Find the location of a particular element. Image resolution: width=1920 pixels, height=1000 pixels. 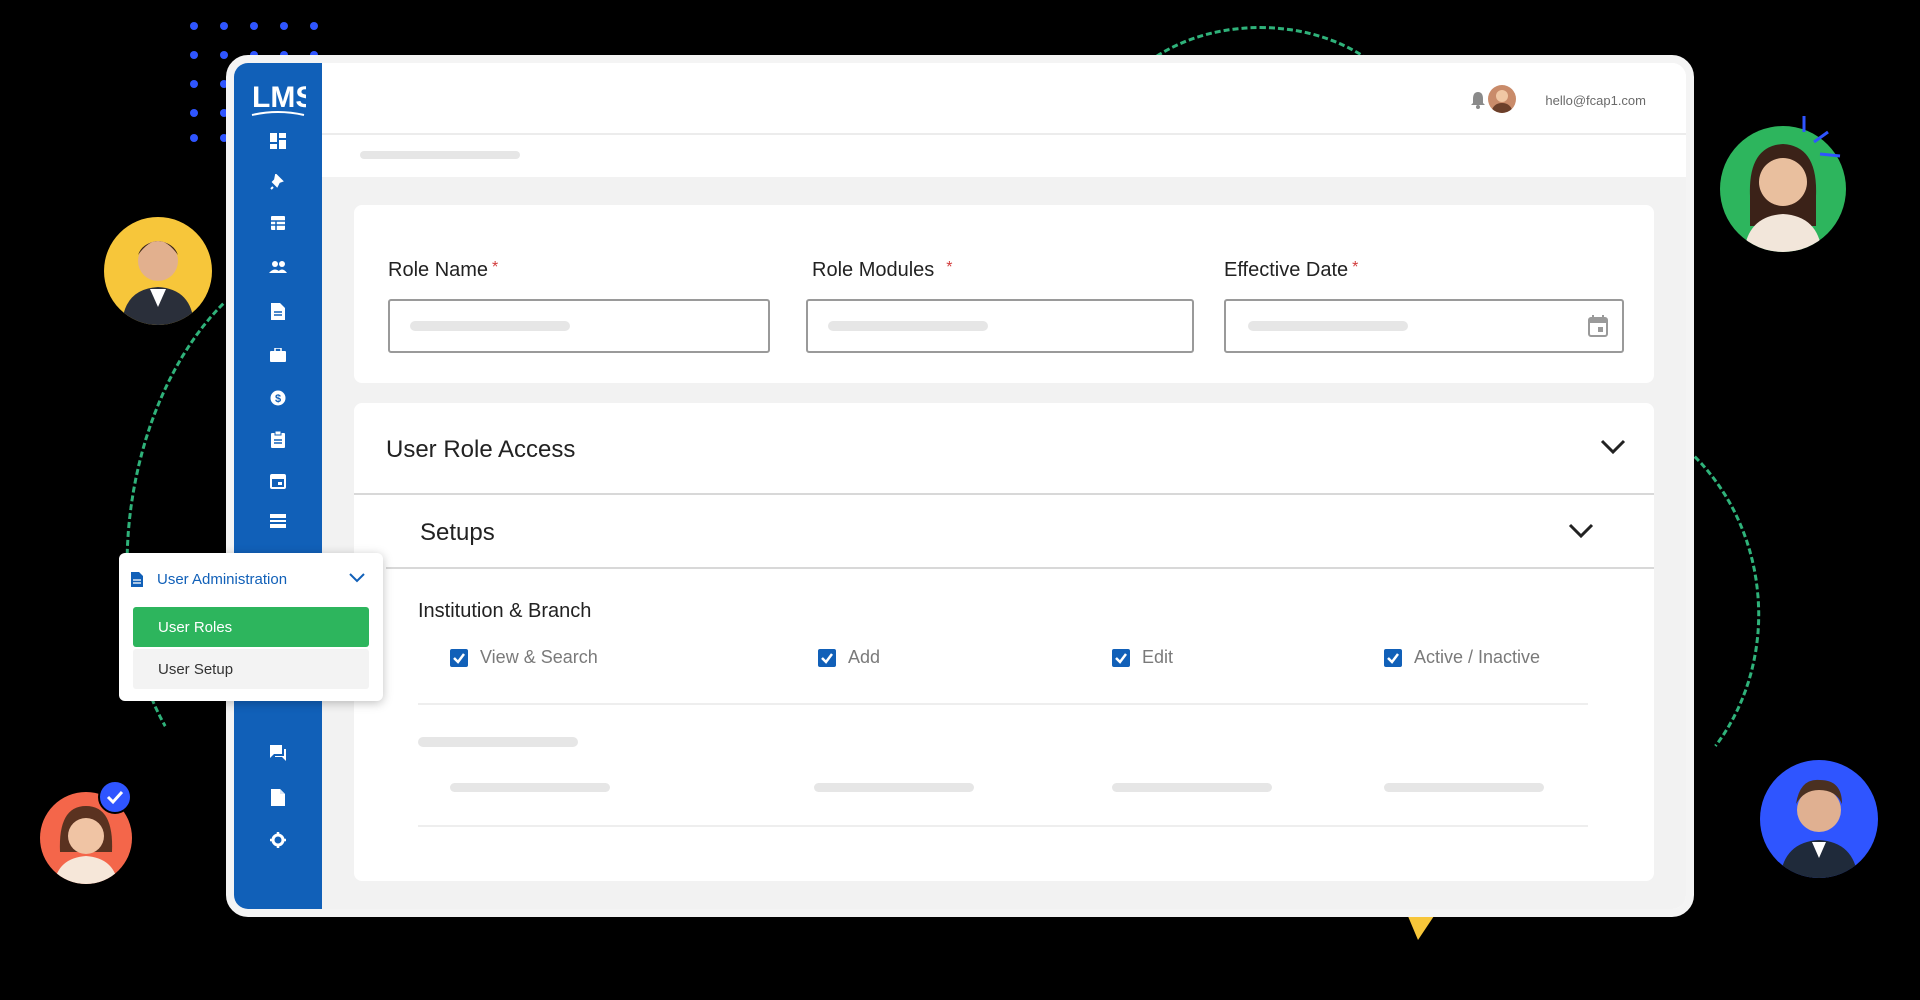

clipboard-icon is located at coordinates (278, 439).